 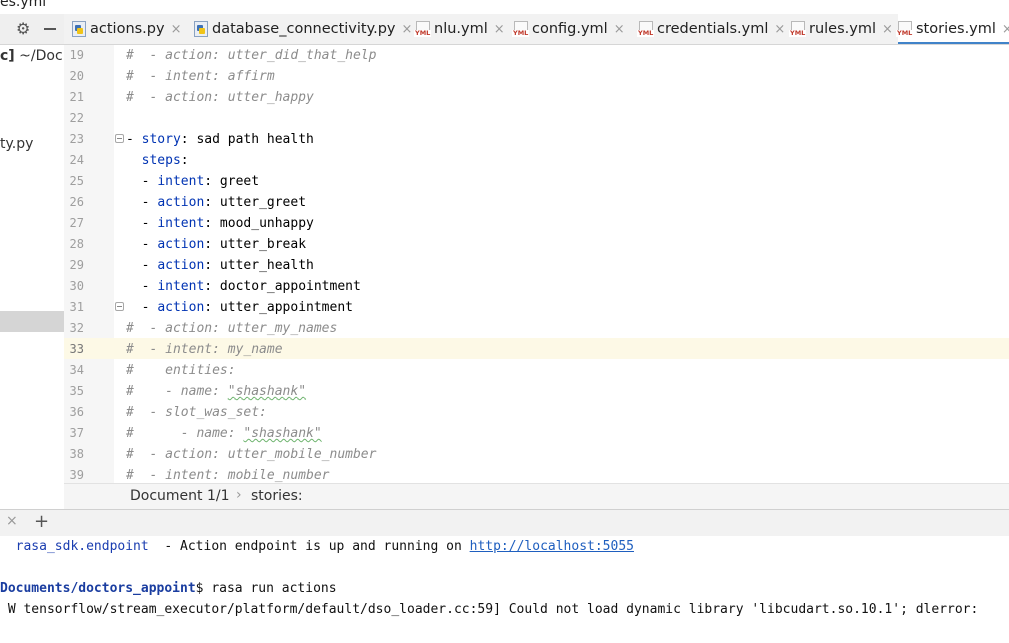 I want to click on line-number: 22, so click(x=76, y=118).